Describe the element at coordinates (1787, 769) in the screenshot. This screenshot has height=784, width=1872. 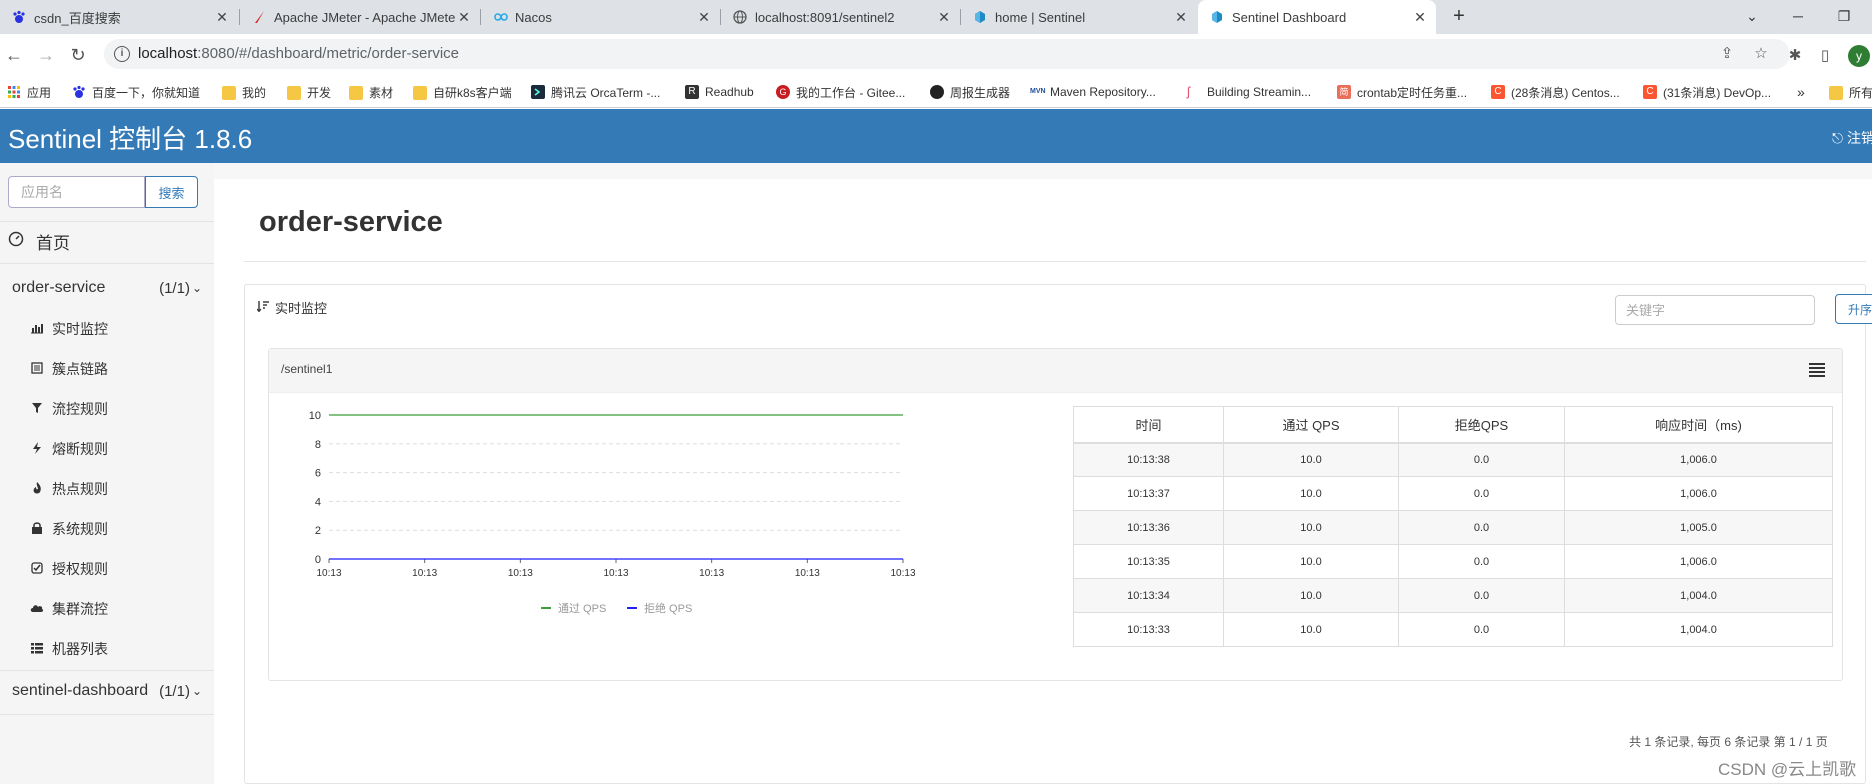
I see `watermark: CSDN @云上凯歌` at that location.